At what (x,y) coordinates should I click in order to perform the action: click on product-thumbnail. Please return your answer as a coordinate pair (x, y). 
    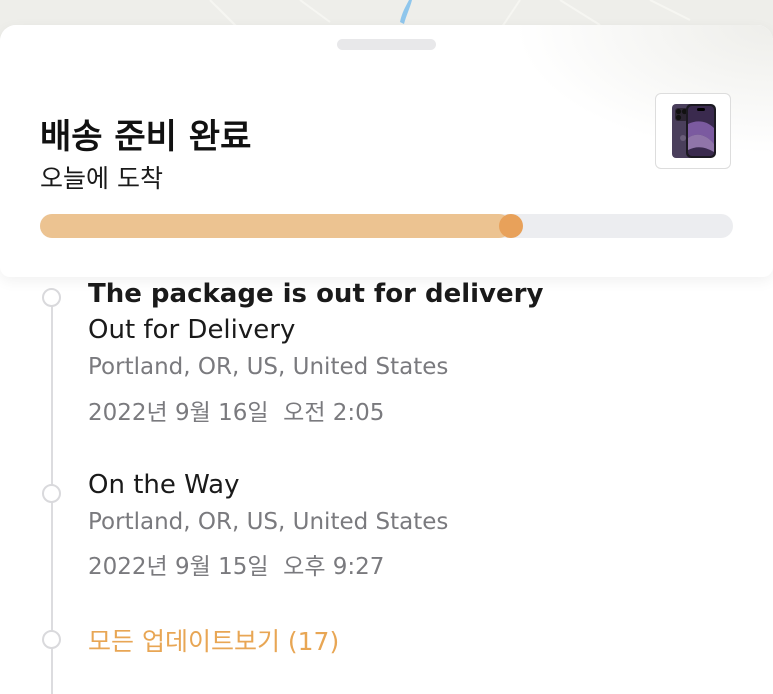
    Looking at the image, I should click on (693, 131).